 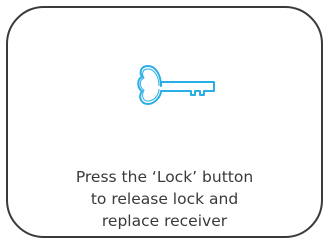 I want to click on key-icon, so click(x=176, y=85).